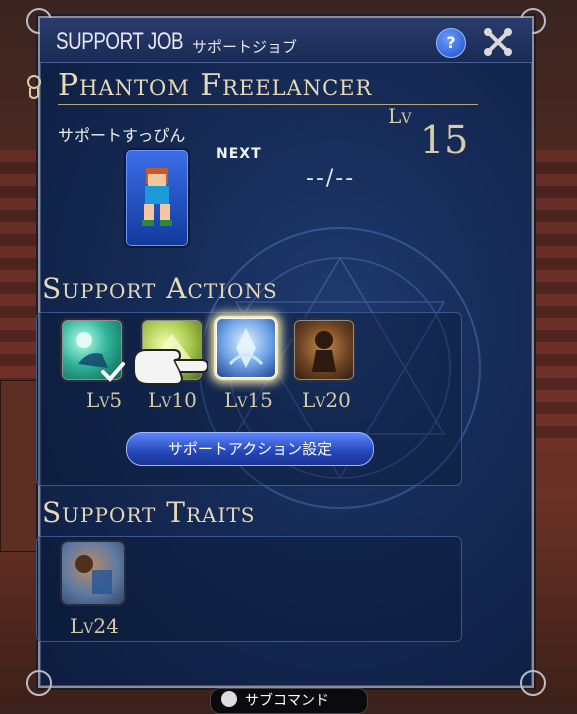 The width and height of the screenshot is (577, 714). What do you see at coordinates (498, 42) in the screenshot?
I see `crossed-tools-icon` at bounding box center [498, 42].